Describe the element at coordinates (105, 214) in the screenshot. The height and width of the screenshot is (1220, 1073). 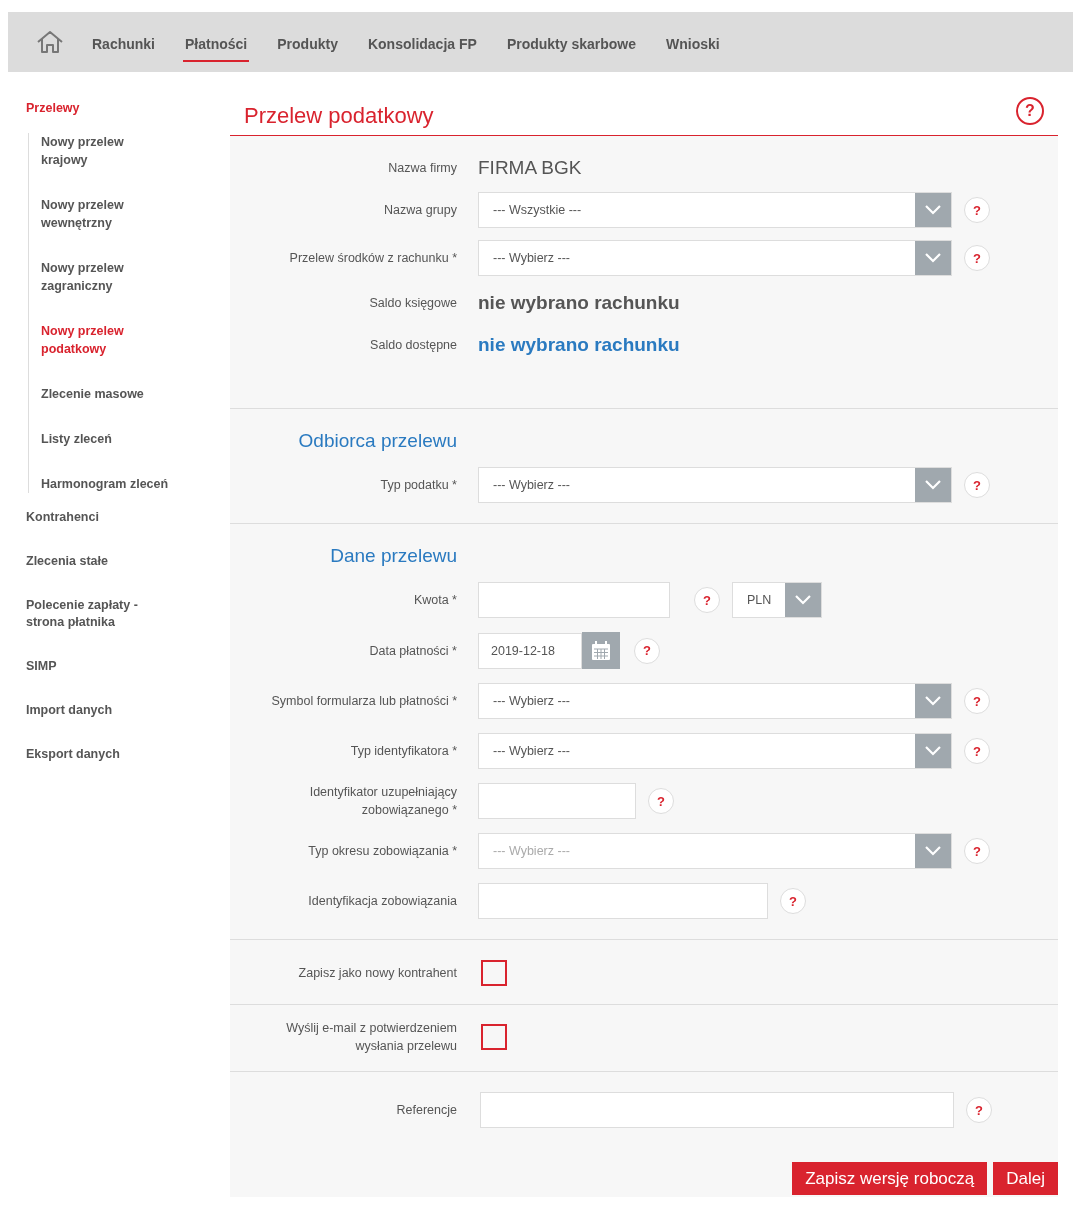
I see `sidebar-subitem: Nowy przelew wewnętrzny` at that location.